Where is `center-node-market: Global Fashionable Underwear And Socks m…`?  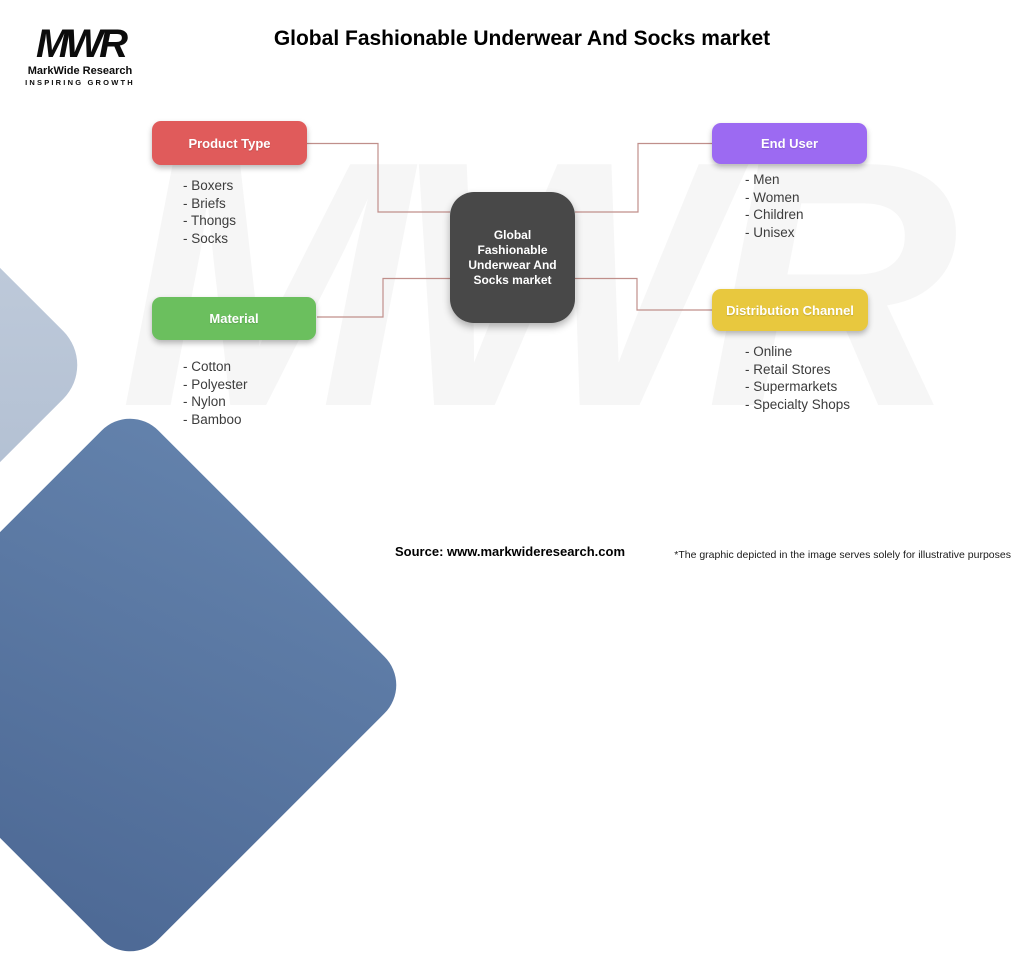 center-node-market: Global Fashionable Underwear And Socks m… is located at coordinates (512, 257).